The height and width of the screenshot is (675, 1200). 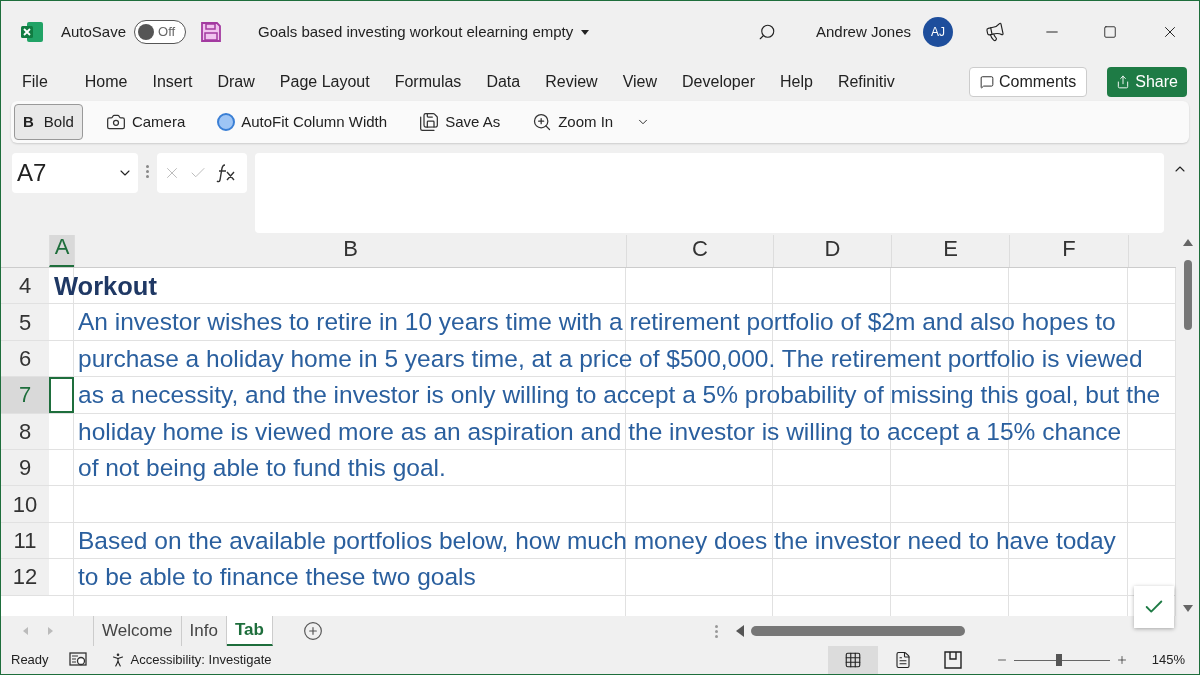 I want to click on column-header: E, so click(x=950, y=251).